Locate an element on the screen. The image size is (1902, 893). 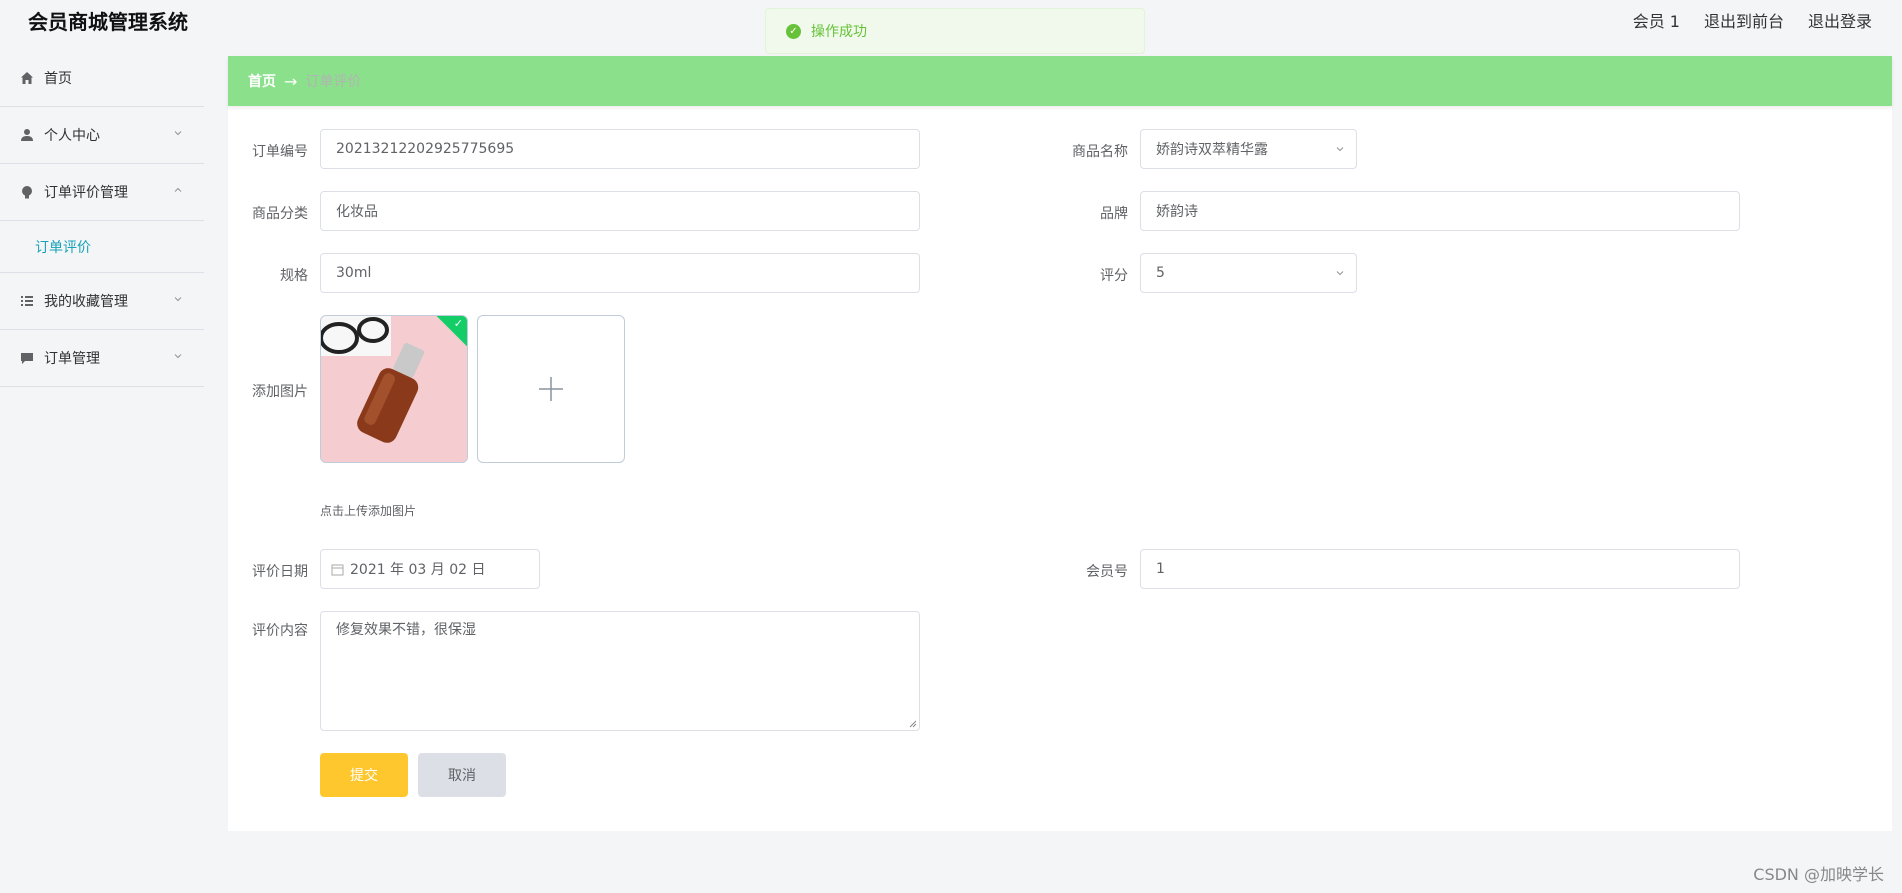
score-select: 5 is located at coordinates (1248, 273).